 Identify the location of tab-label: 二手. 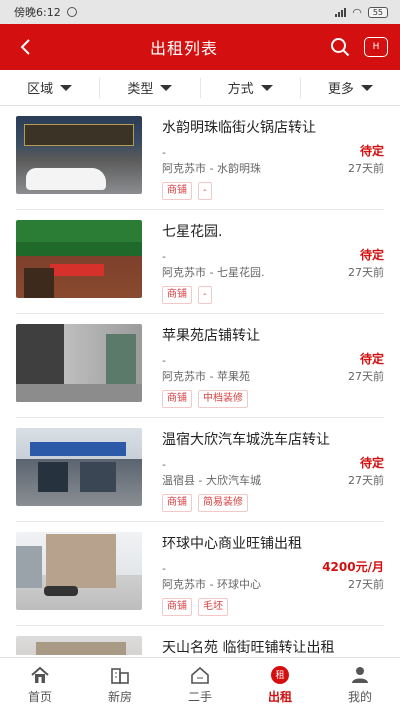
(199, 696).